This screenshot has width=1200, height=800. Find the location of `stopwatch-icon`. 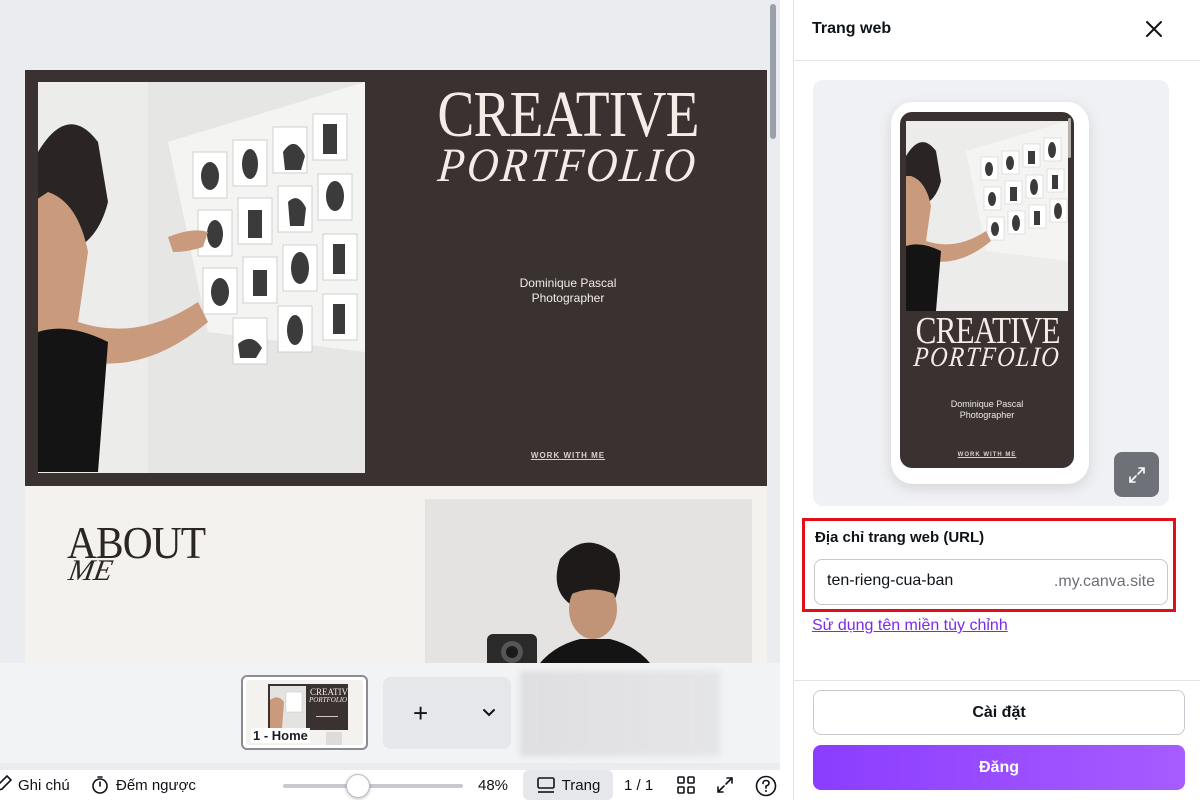

stopwatch-icon is located at coordinates (100, 785).